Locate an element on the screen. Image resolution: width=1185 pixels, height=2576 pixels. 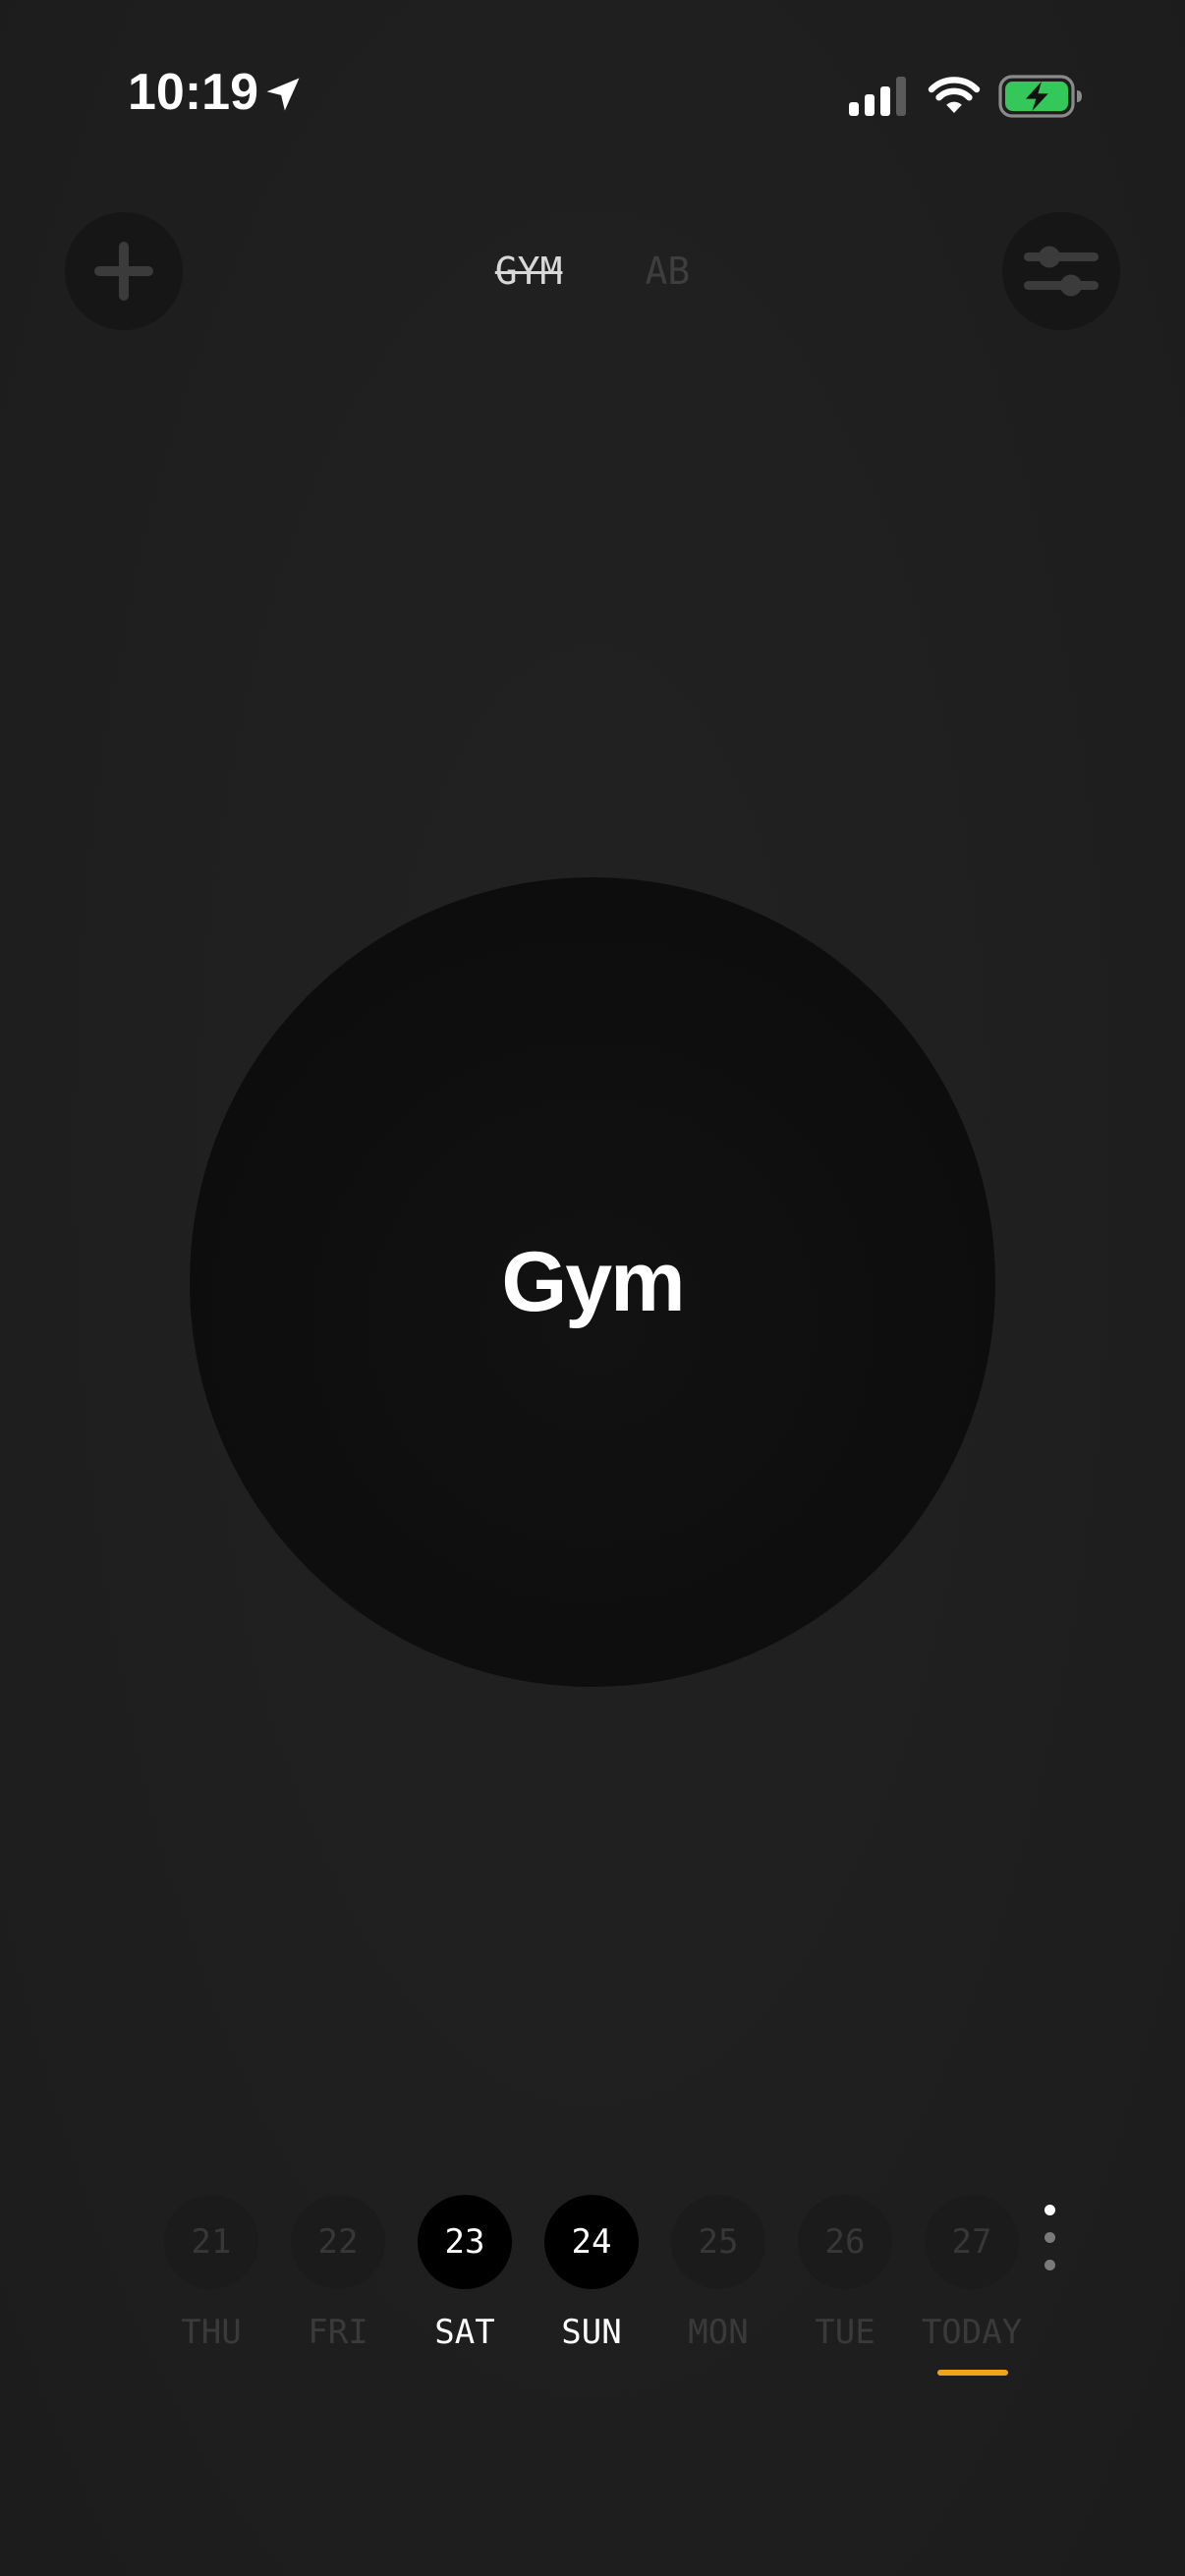
wifi-icon is located at coordinates (955, 95).